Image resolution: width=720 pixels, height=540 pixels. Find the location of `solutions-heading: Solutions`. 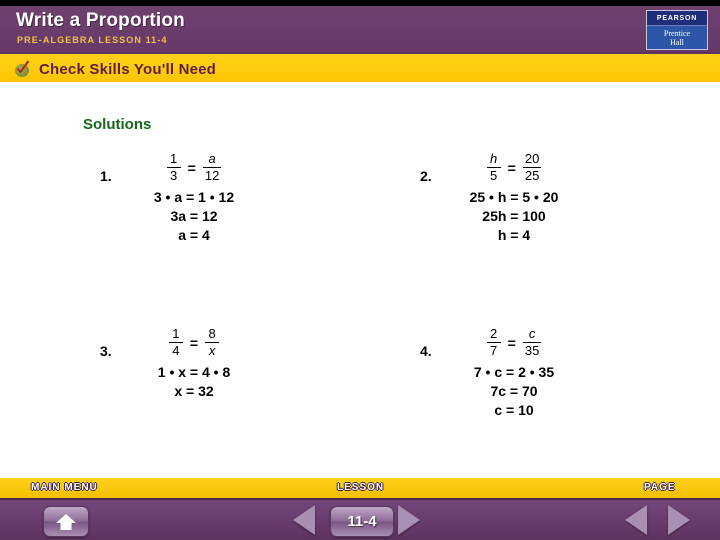

solutions-heading: Solutions is located at coordinates (117, 124).